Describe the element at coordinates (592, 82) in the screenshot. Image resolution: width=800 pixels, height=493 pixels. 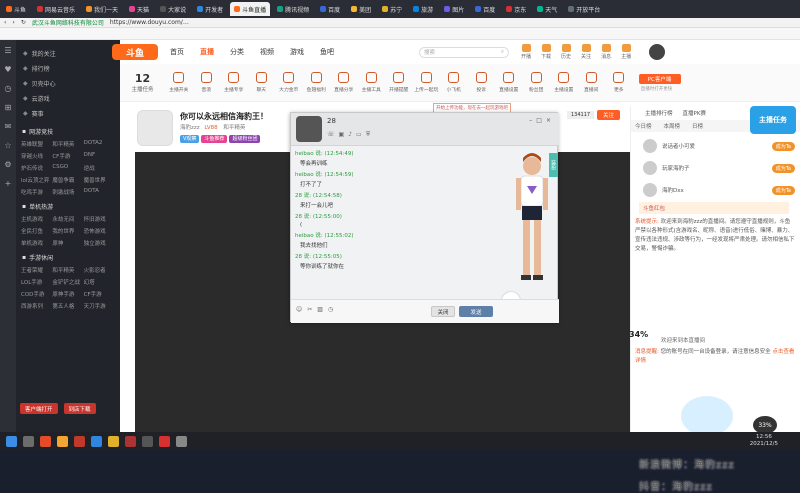
I see `toolbar-item: 直播间` at that location.